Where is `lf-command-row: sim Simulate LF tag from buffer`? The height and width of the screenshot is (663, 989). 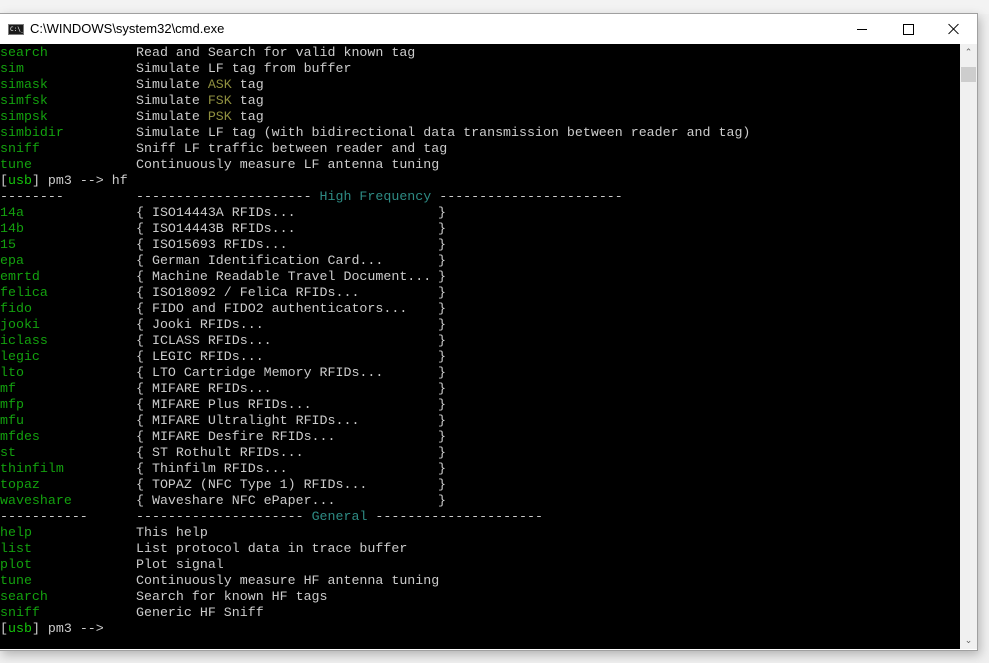
lf-command-row: sim Simulate LF tag from buffer is located at coordinates (480, 69).